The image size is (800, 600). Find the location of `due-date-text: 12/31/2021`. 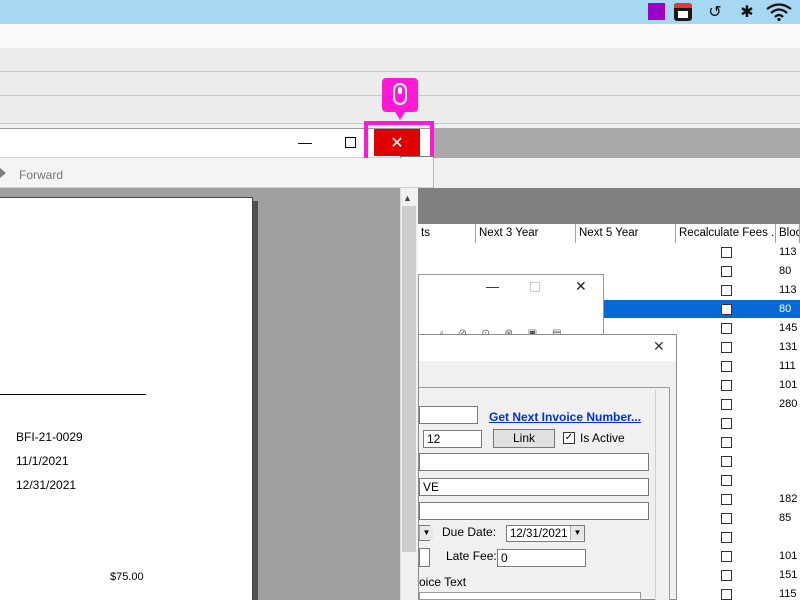

due-date-text: 12/31/2021 is located at coordinates (46, 485).